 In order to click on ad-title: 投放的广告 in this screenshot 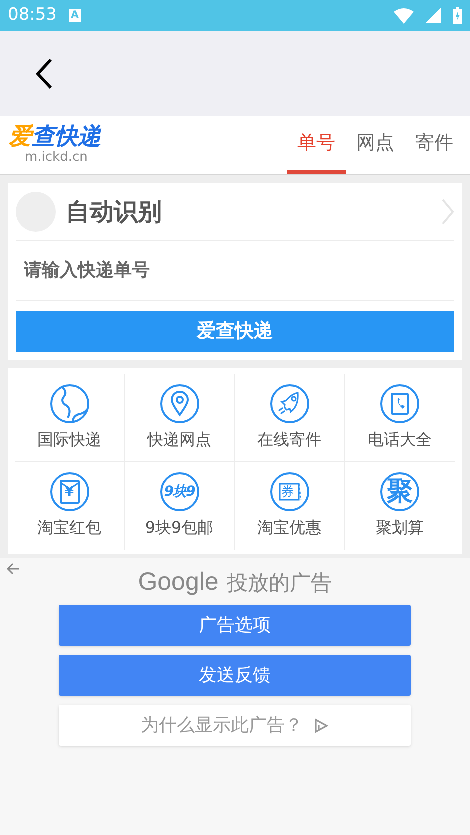, I will do `click(279, 583)`.